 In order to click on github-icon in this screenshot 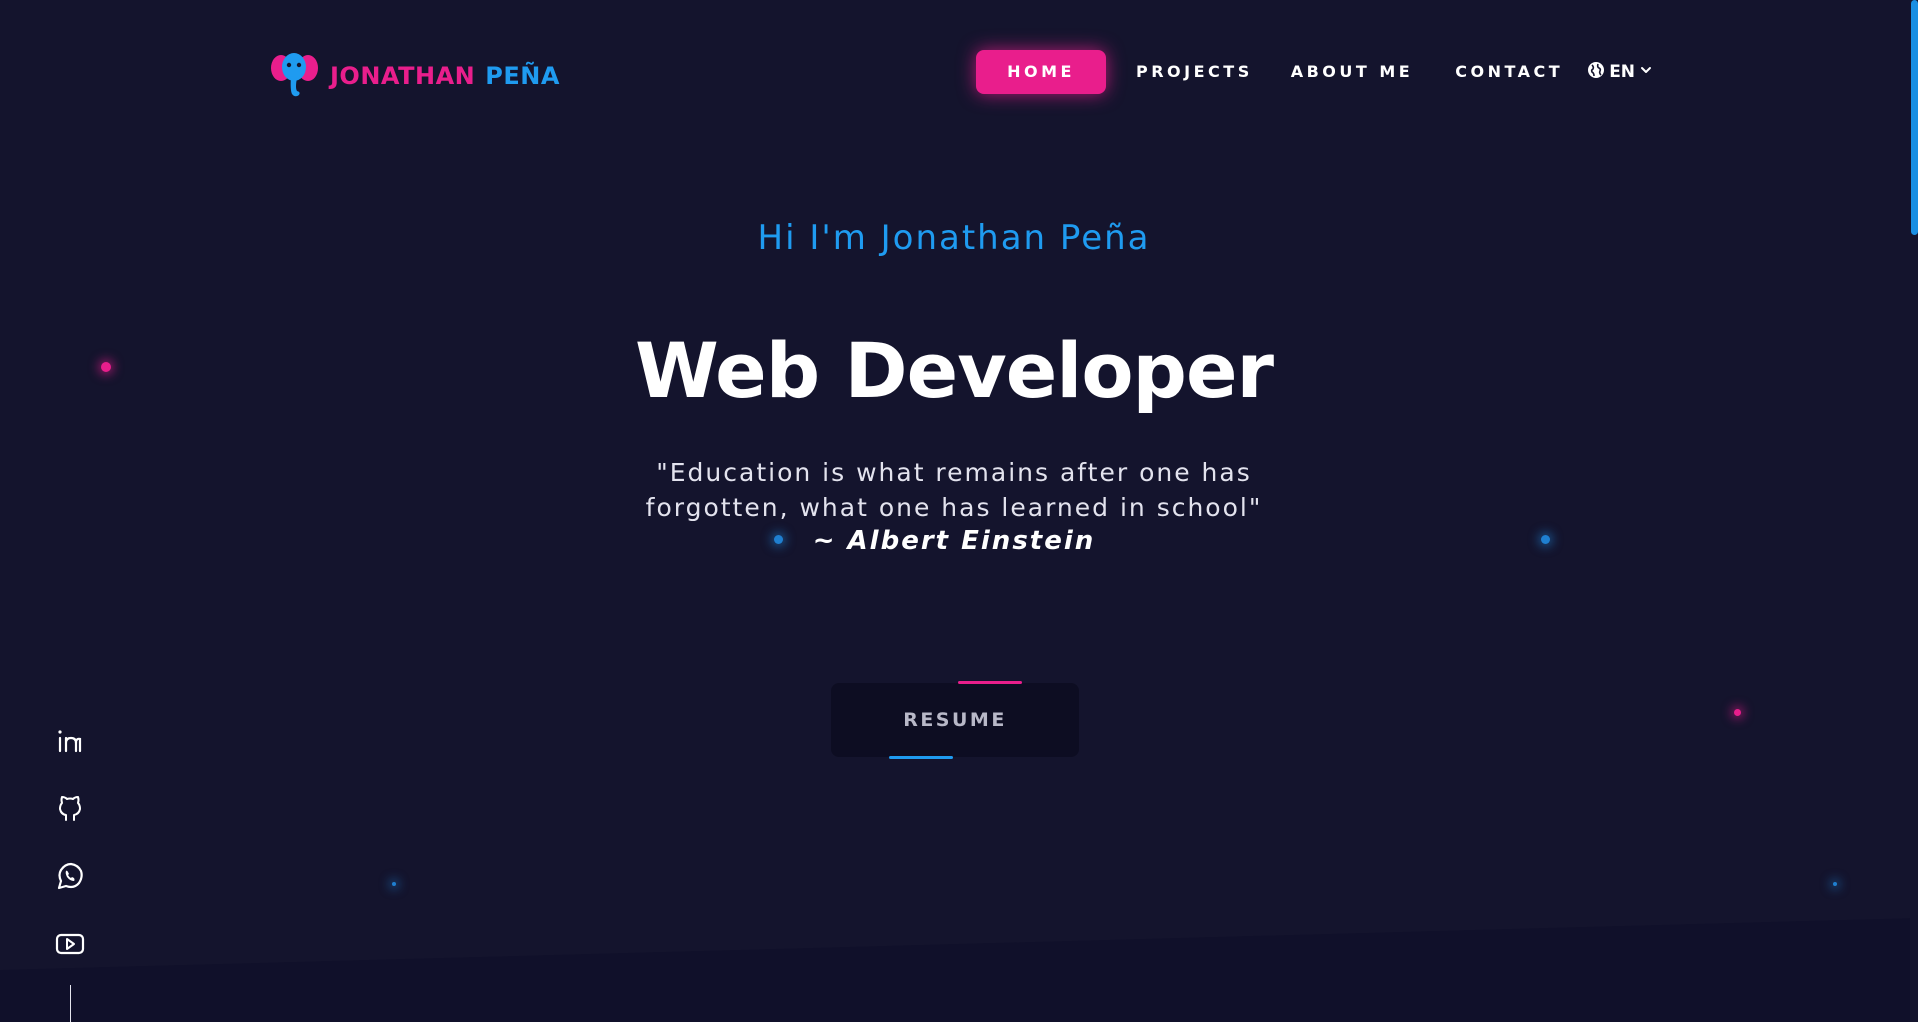, I will do `click(70, 810)`.